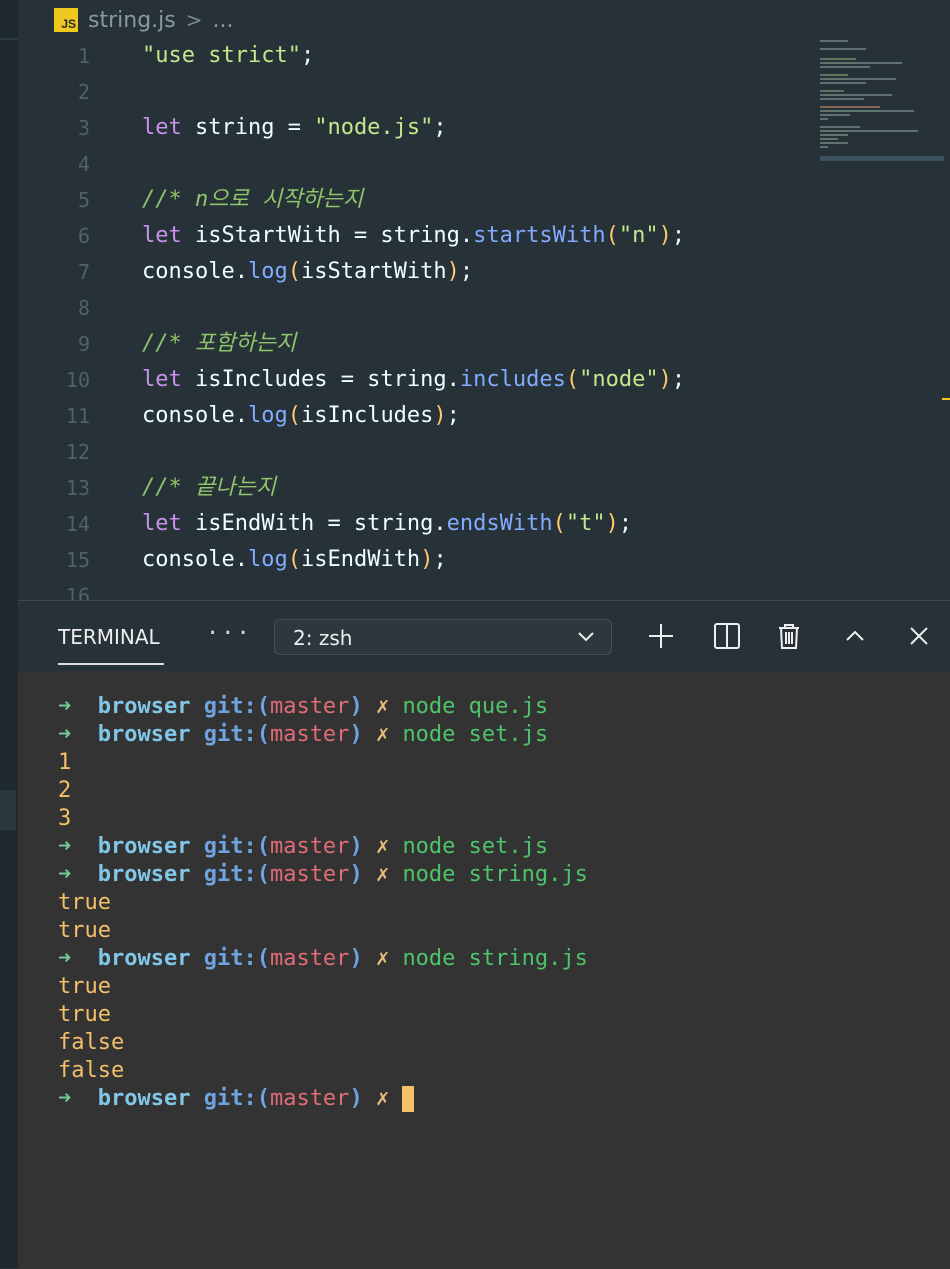 This screenshot has width=950, height=1269. Describe the element at coordinates (301, 416) in the screenshot. I see `code-line: console.log(isIncludes);` at that location.